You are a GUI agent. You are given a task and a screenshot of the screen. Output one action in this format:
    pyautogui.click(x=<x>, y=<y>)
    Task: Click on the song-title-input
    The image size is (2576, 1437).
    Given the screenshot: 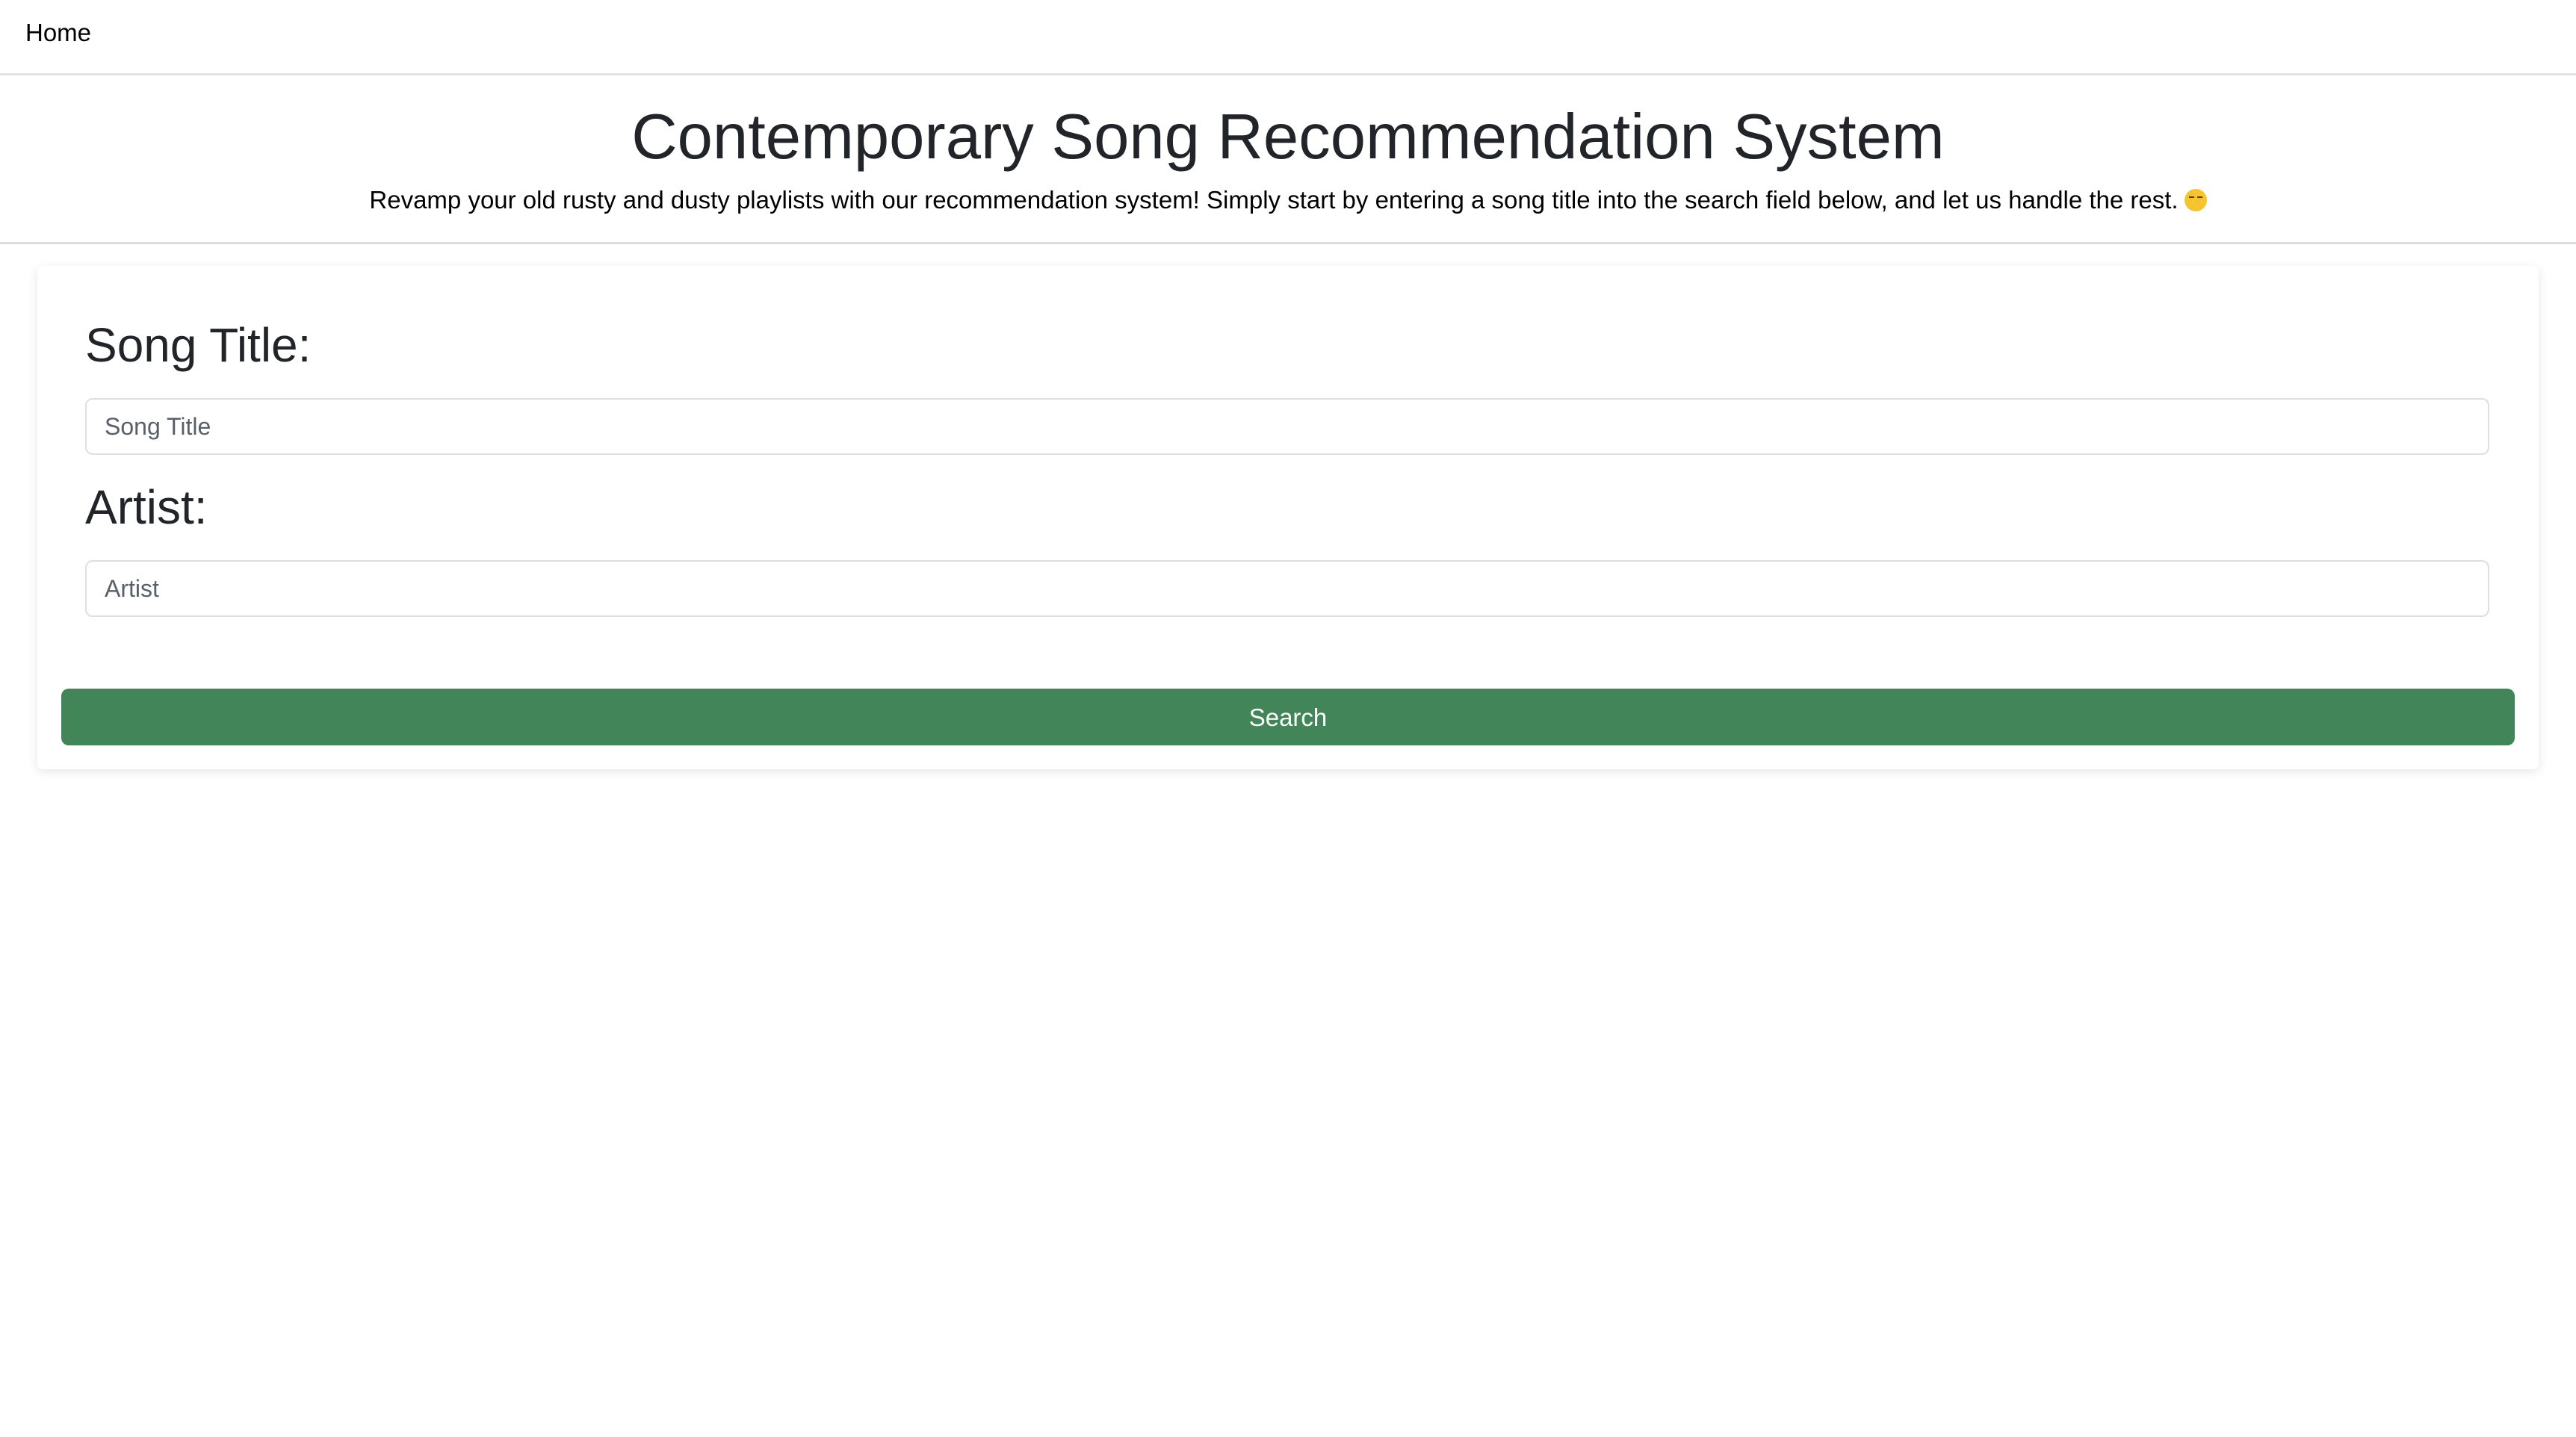 What is the action you would take?
    pyautogui.click(x=1287, y=426)
    